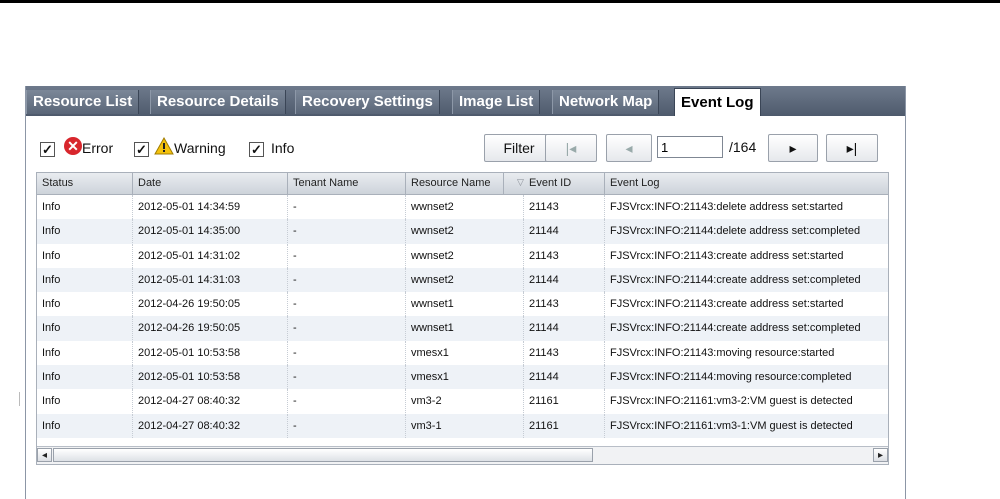 The height and width of the screenshot is (499, 1000). What do you see at coordinates (210, 255) in the screenshot?
I see `cell-date: 2012-05-01 14:31:02` at bounding box center [210, 255].